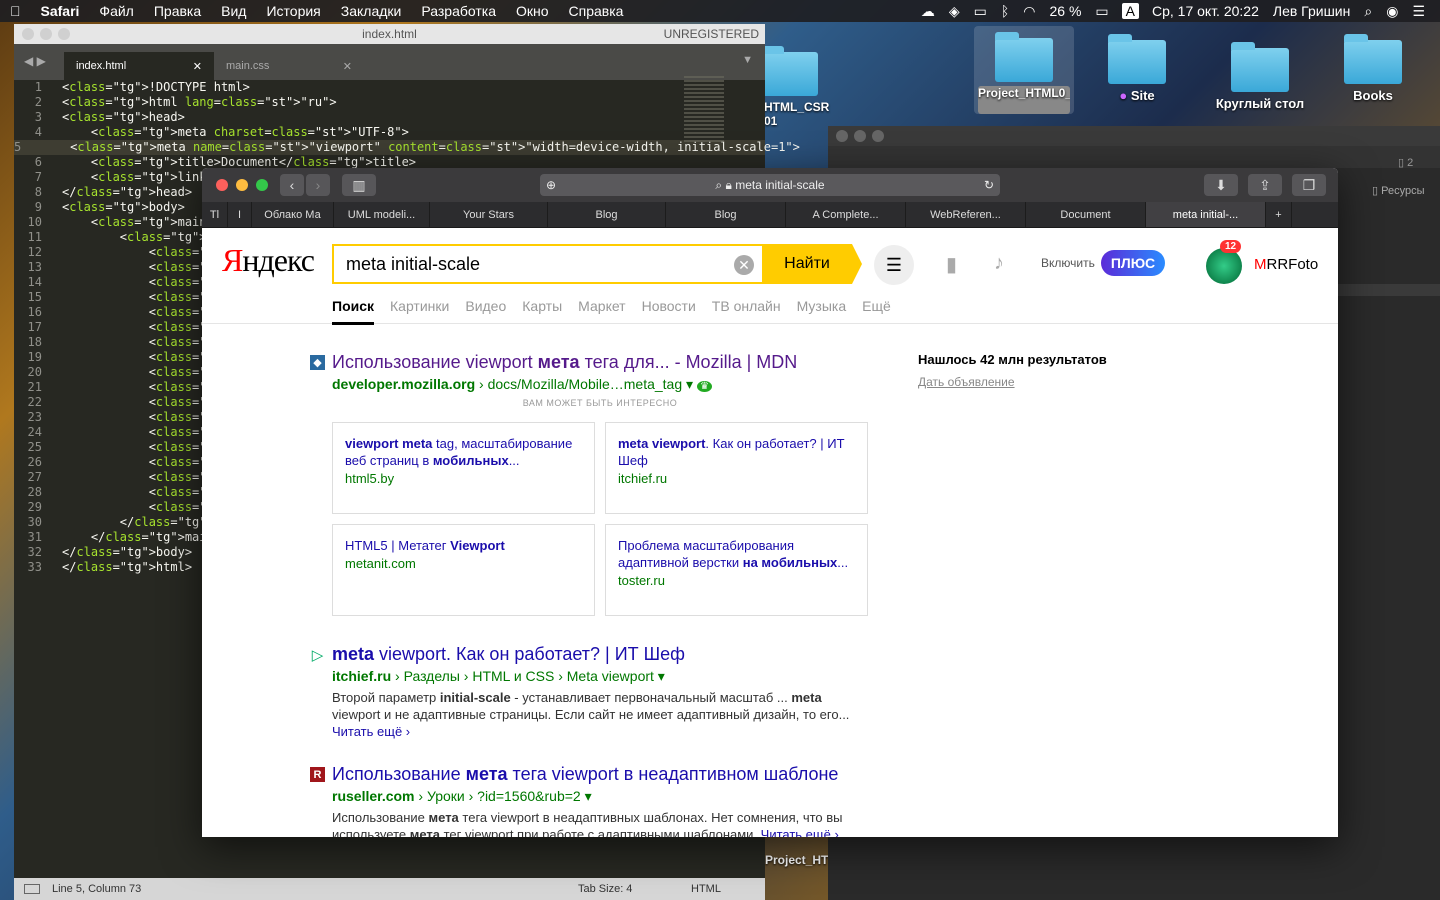 The height and width of the screenshot is (900, 1440). What do you see at coordinates (1309, 185) in the screenshot?
I see `tabs-overview-icon: ❐` at bounding box center [1309, 185].